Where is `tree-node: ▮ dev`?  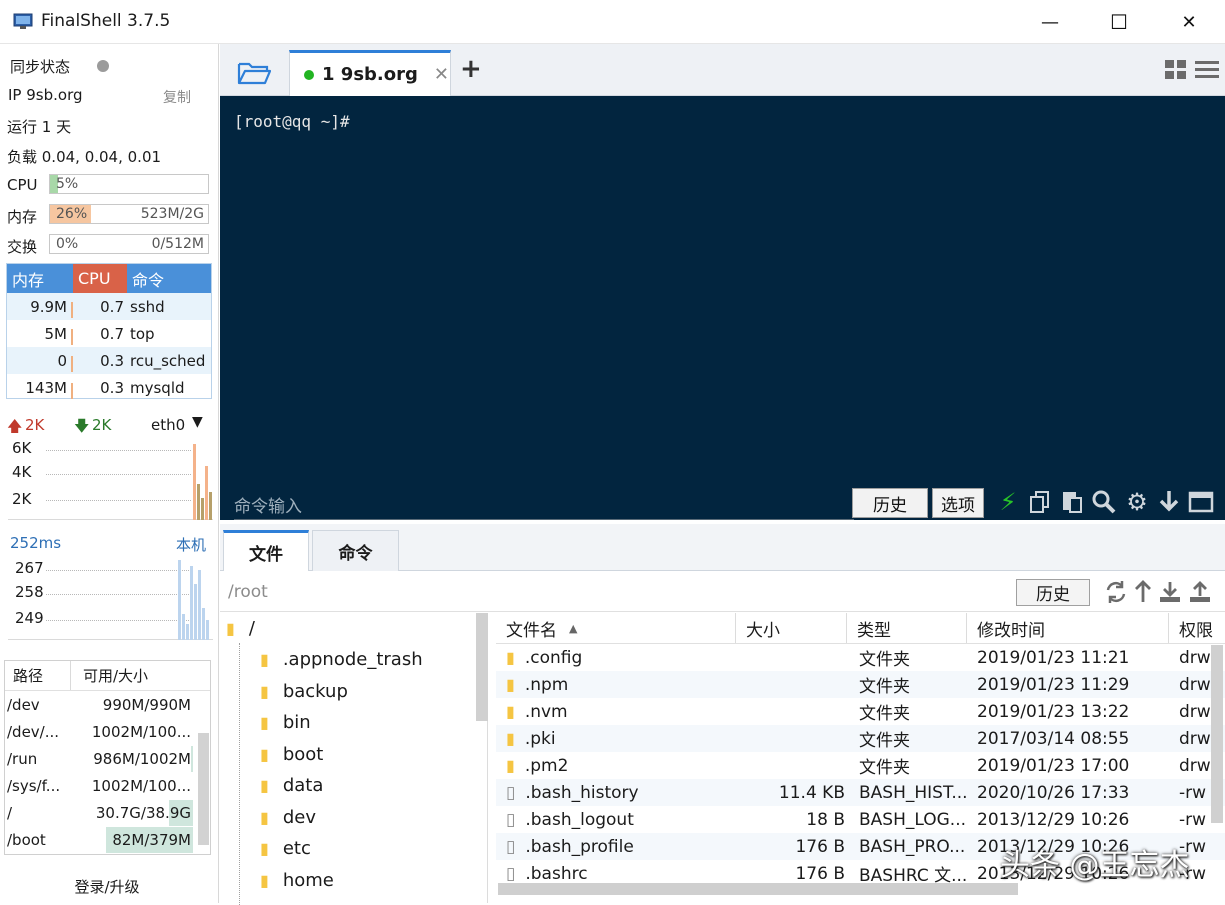
tree-node: ▮ dev is located at coordinates (288, 817).